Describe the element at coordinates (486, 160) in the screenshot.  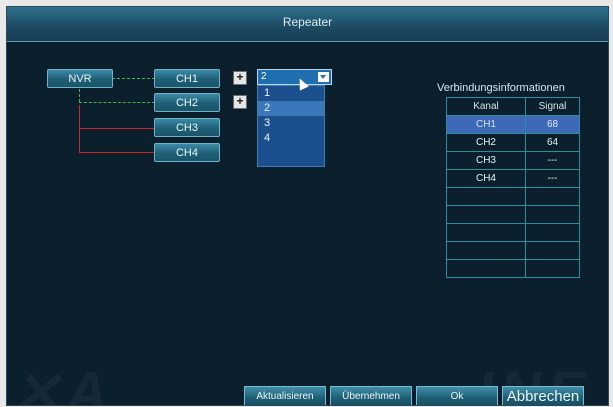
I see `cell-kanal: CH3` at that location.